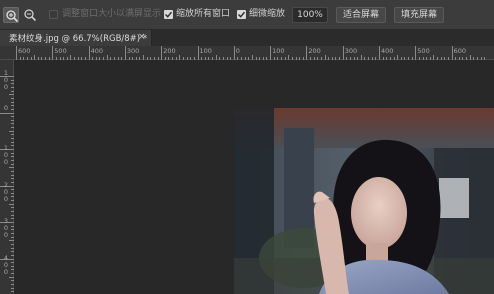 The height and width of the screenshot is (294, 494). Describe the element at coordinates (247, 38) in the screenshot. I see `document-tab-bar: 素材纹身.jpg @ 66.7%(RGB/8#) * ×` at that location.